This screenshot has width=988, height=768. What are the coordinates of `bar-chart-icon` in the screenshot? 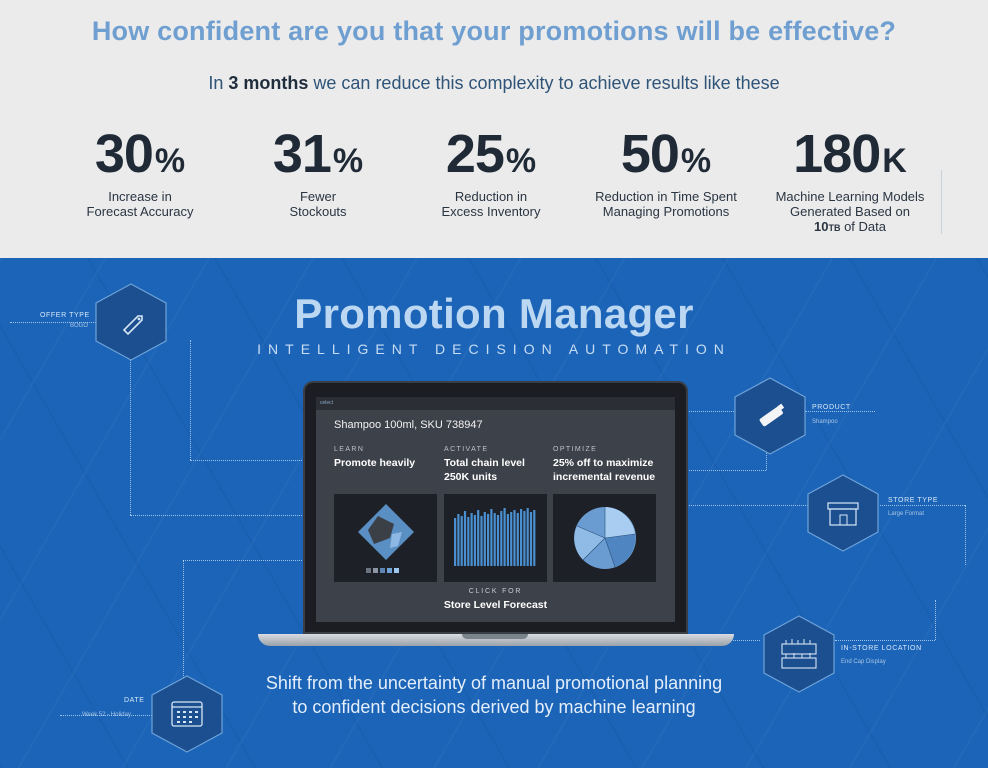 It's located at (495, 537).